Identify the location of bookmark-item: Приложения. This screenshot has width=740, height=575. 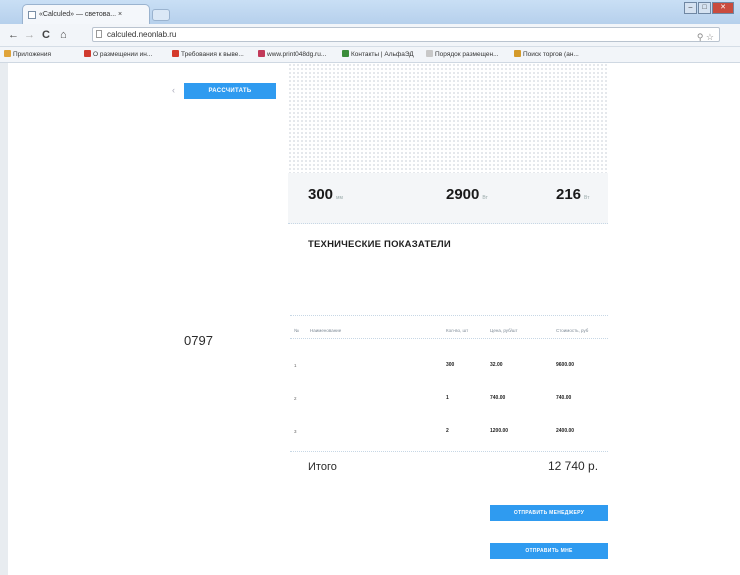
(27, 54).